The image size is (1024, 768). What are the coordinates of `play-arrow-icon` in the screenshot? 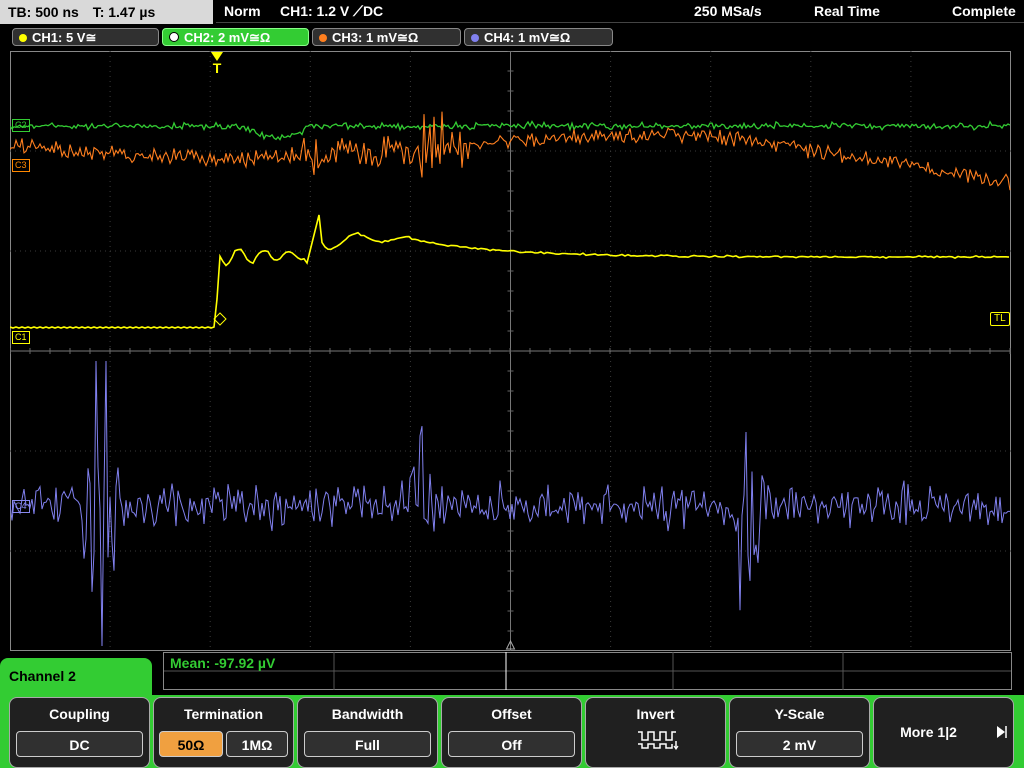 It's located at (1002, 732).